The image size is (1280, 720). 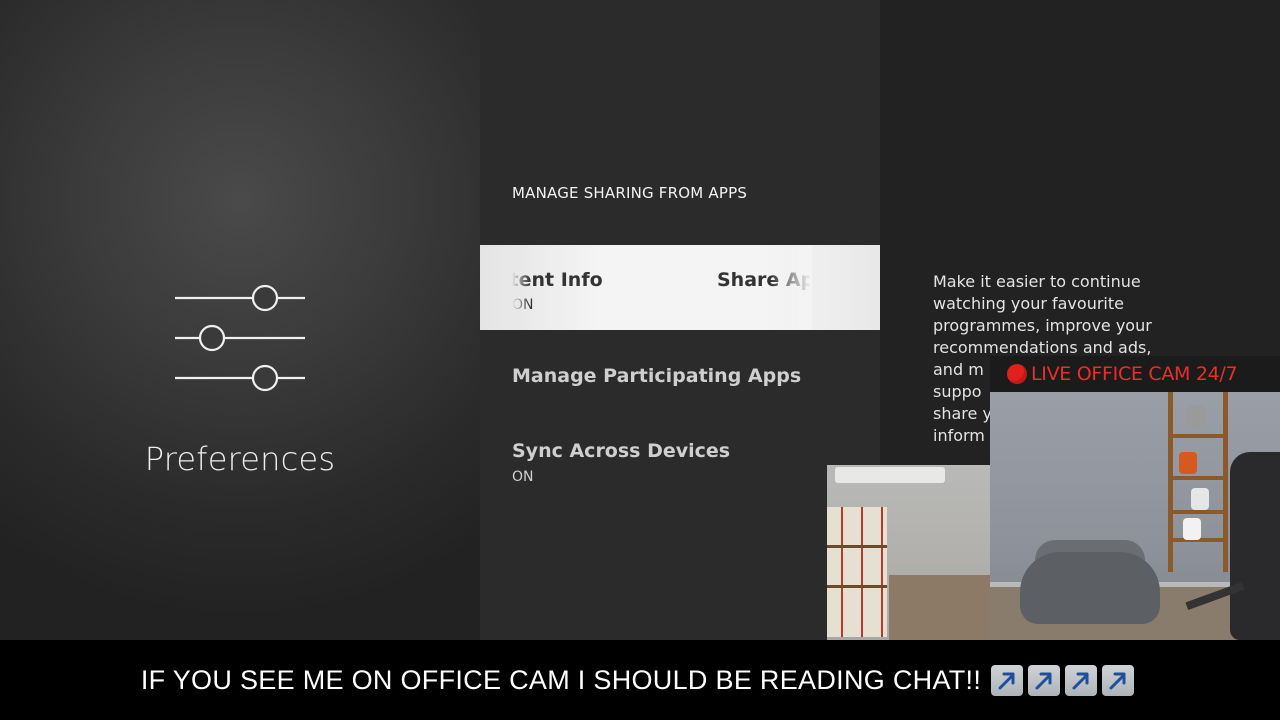 What do you see at coordinates (1198, 482) in the screenshot?
I see `corner-shelf` at bounding box center [1198, 482].